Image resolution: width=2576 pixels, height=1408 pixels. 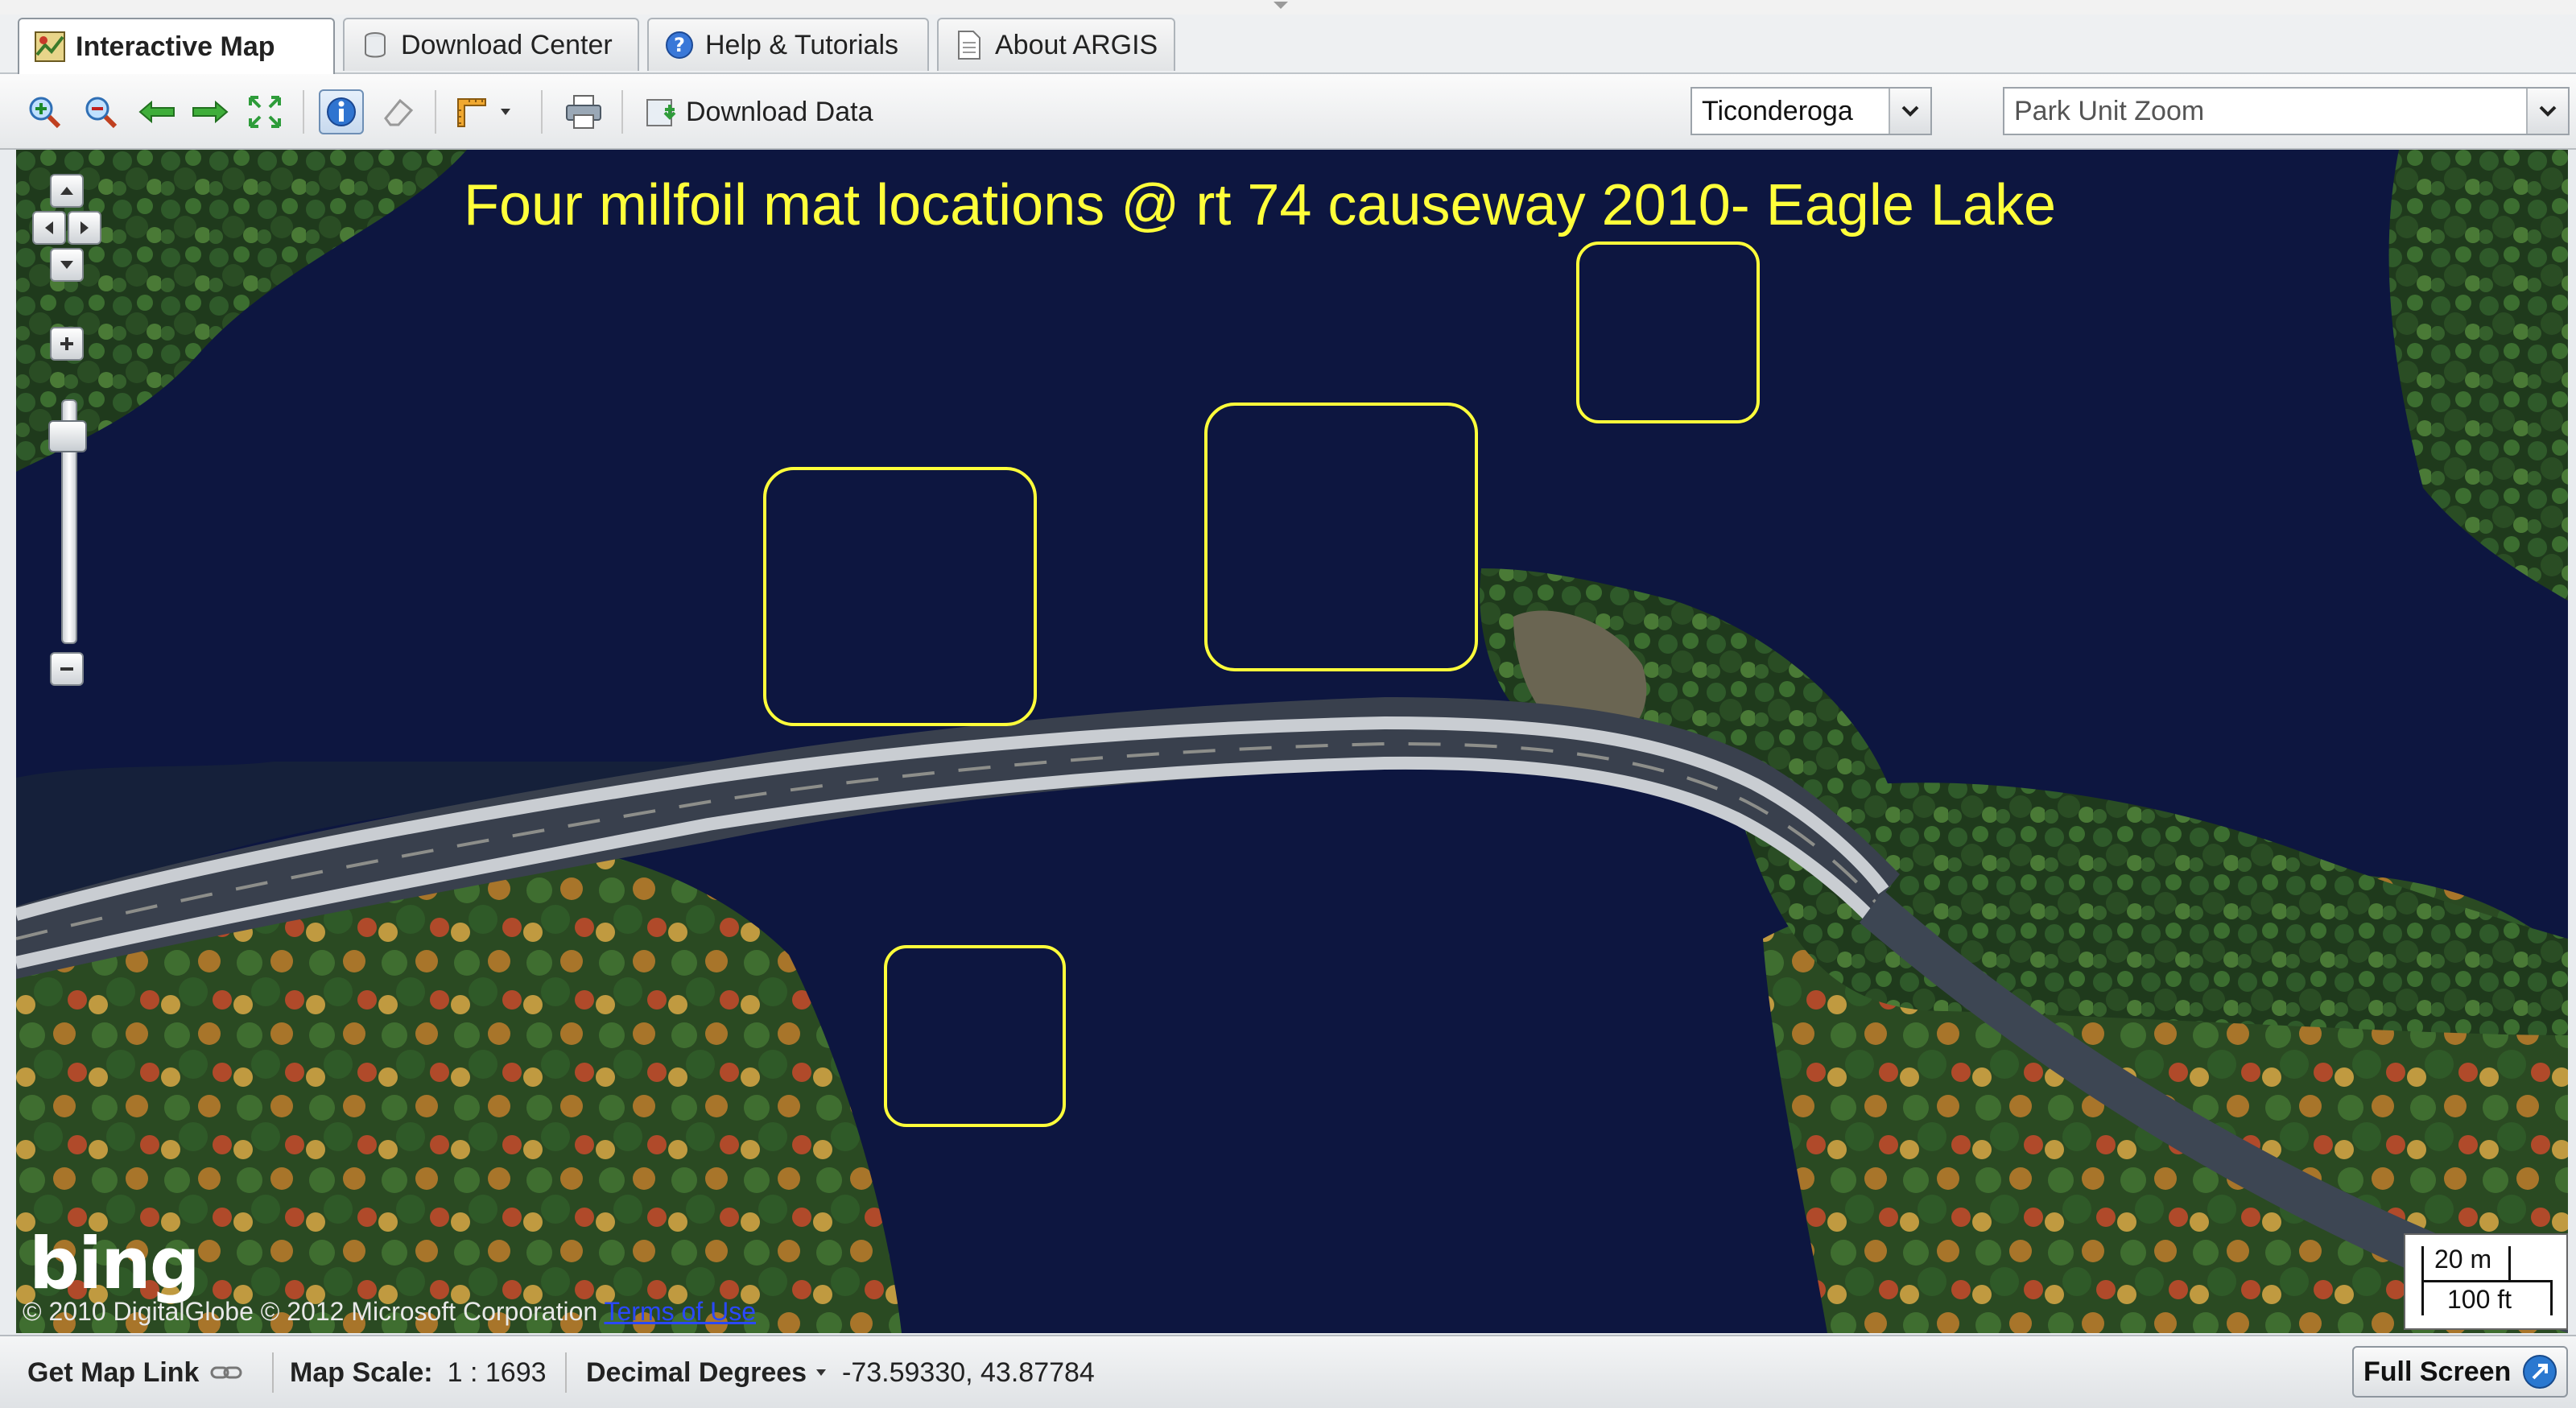 I want to click on full-screen-button: Full Screen, so click(x=2460, y=1372).